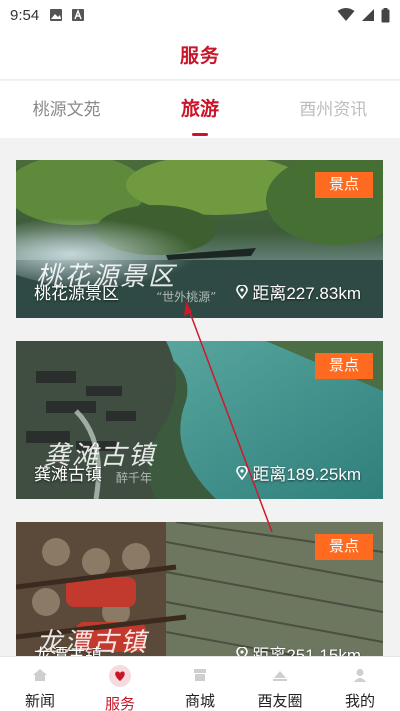  I want to click on tabbar-label: 商城, so click(199, 701).